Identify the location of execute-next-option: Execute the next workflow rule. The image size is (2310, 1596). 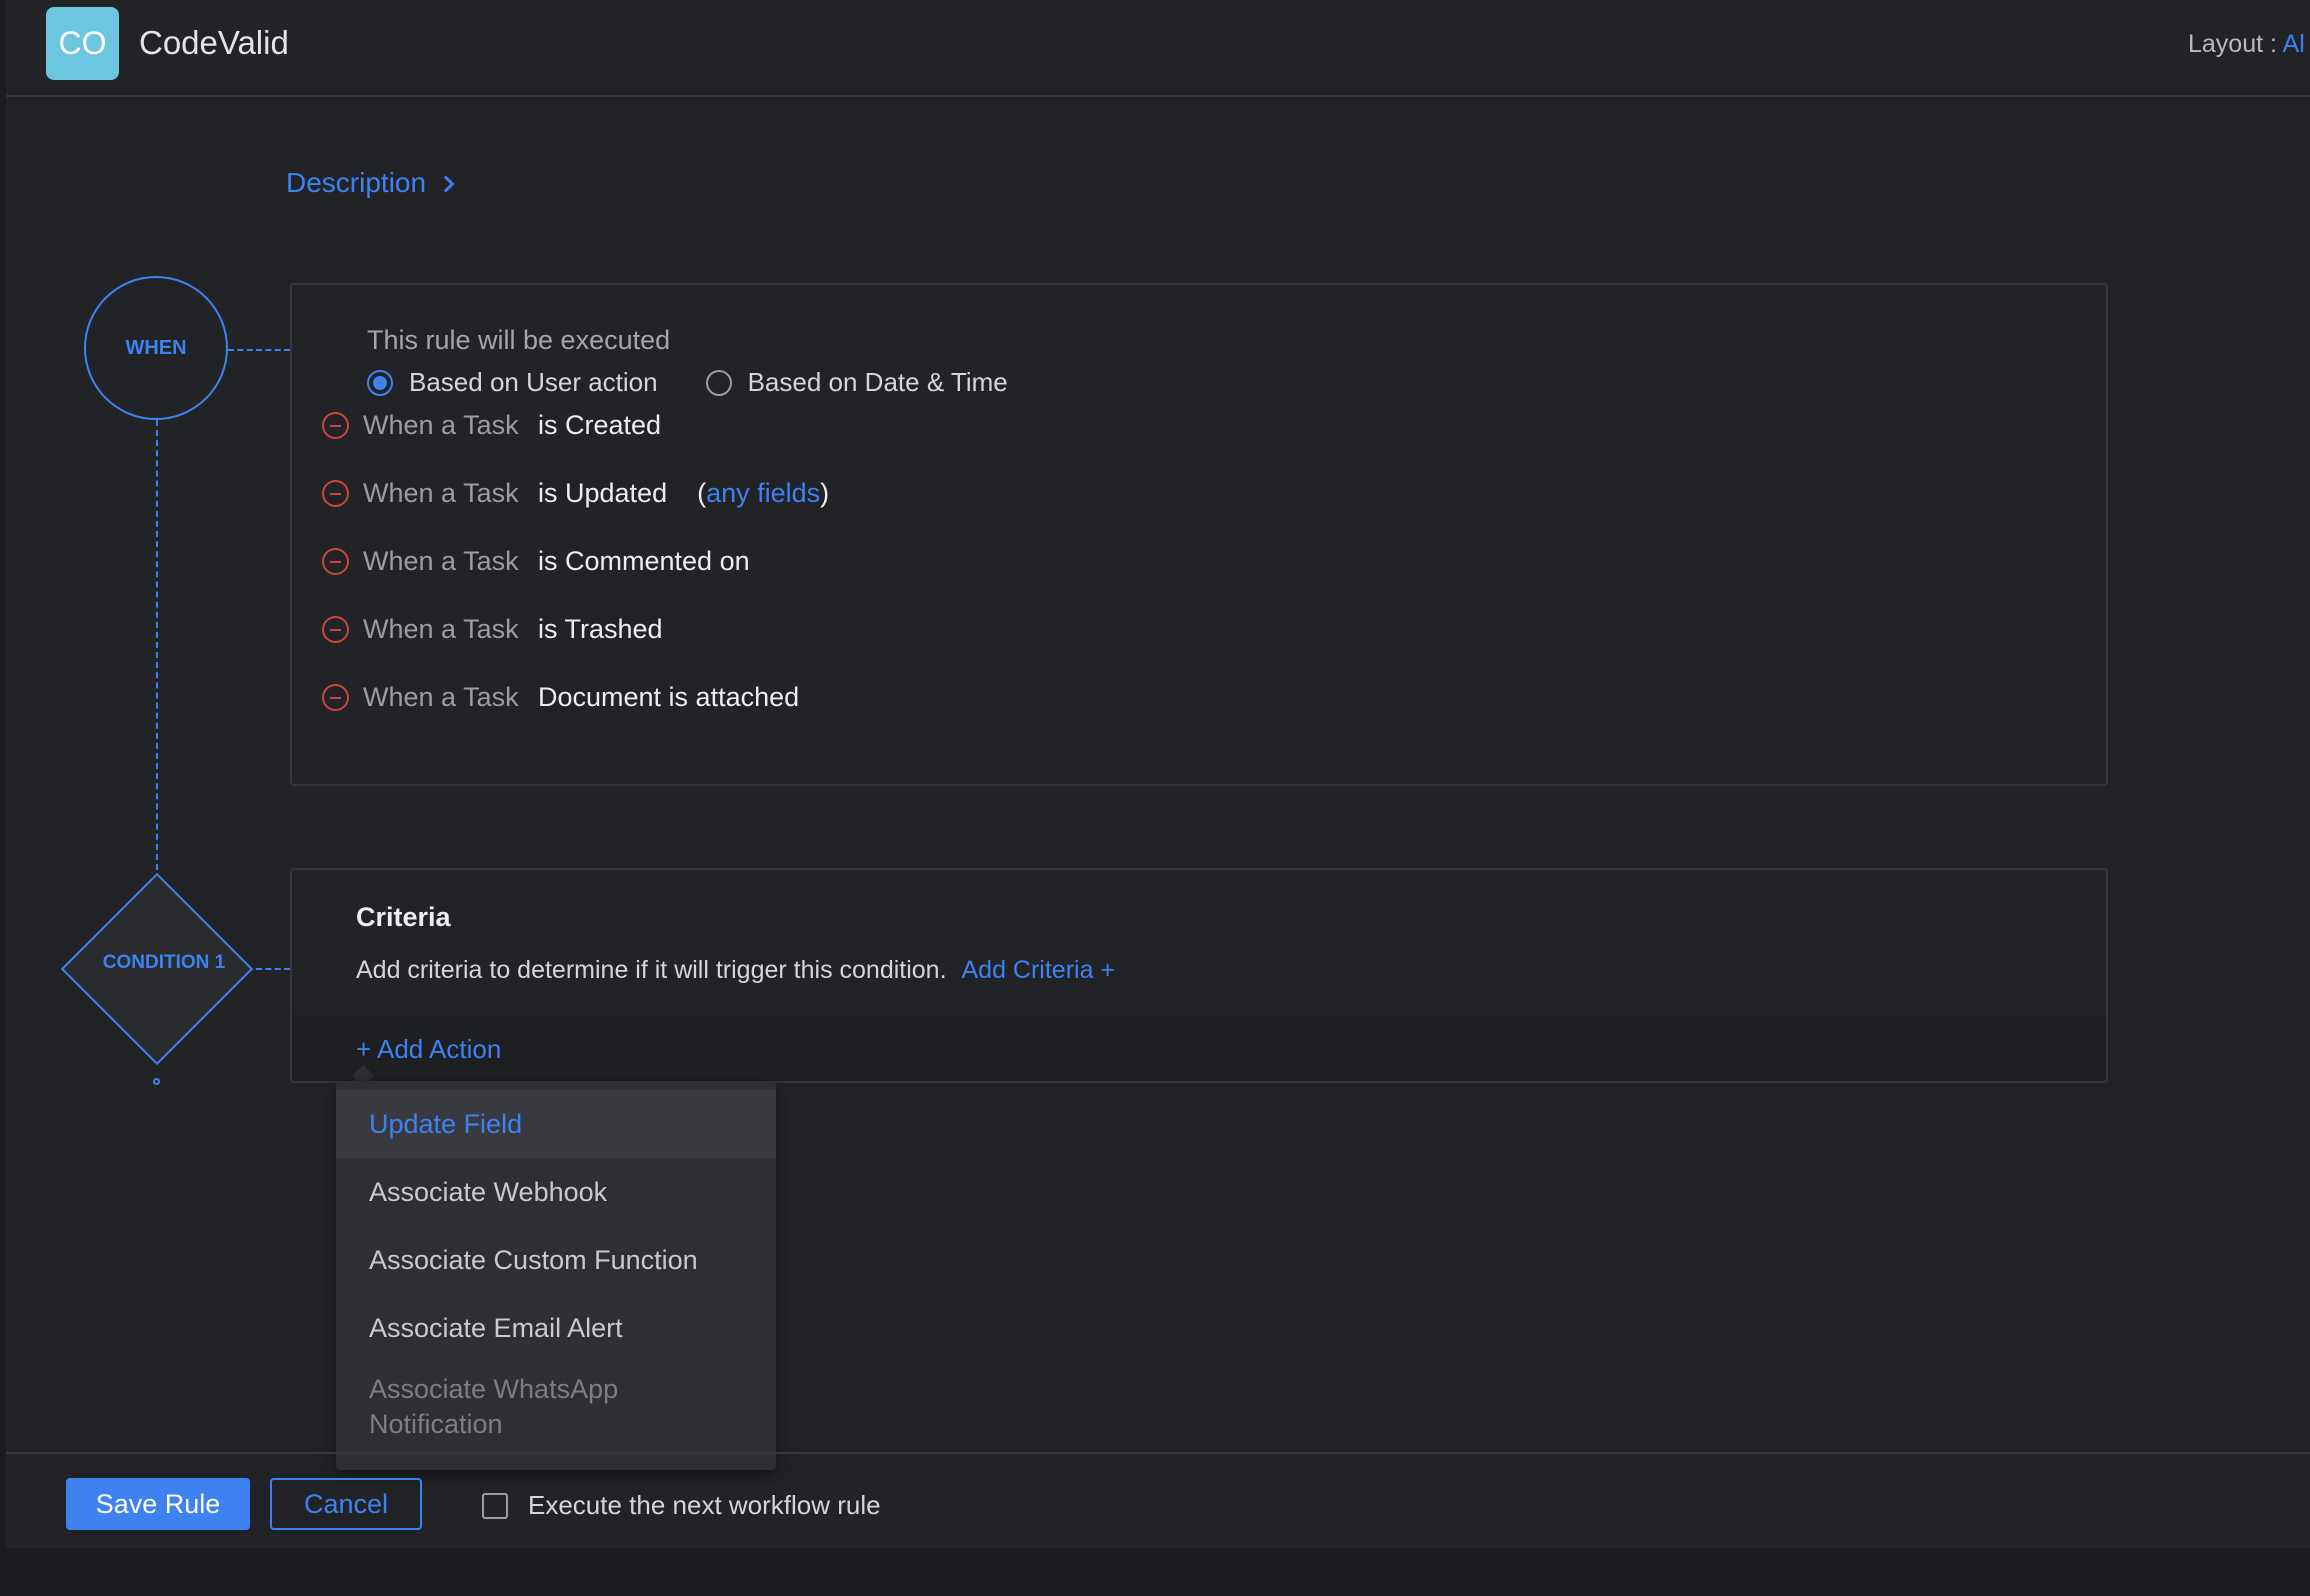
(681, 1505).